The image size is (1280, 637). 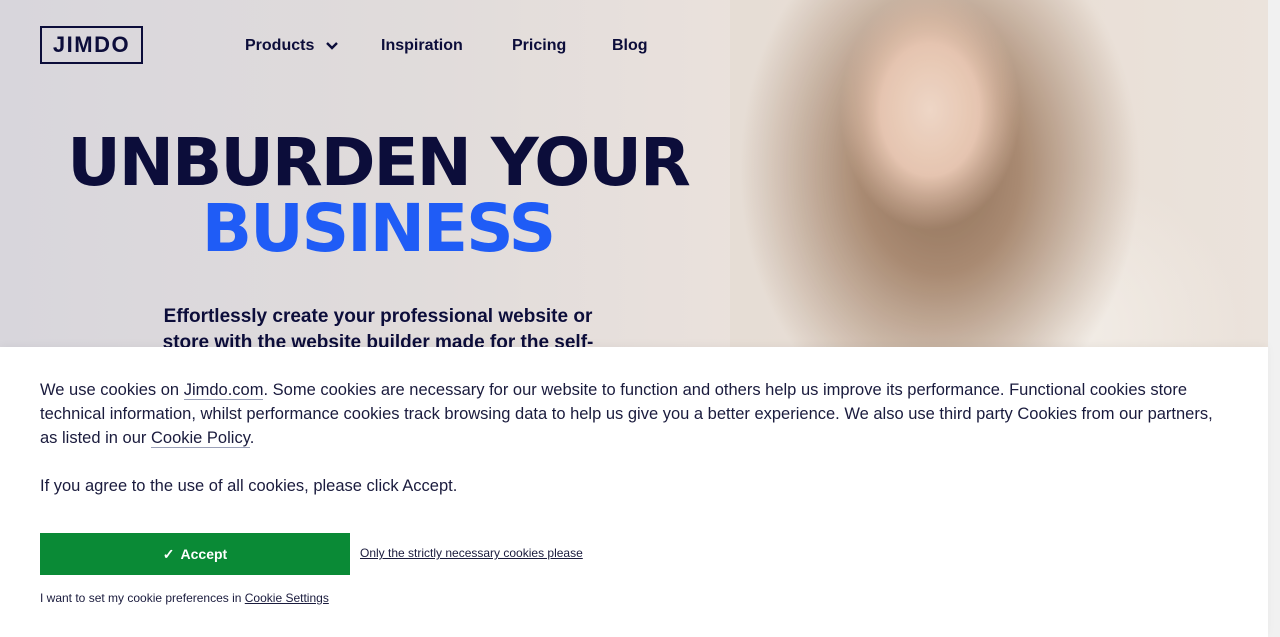 I want to click on prefs-text: I want to set my cookie preferences in, so click(x=142, y=598).